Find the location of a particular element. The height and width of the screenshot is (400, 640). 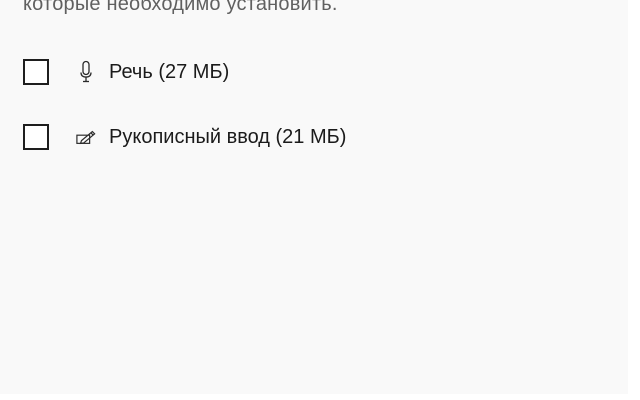

speech-checkbox is located at coordinates (36, 72).